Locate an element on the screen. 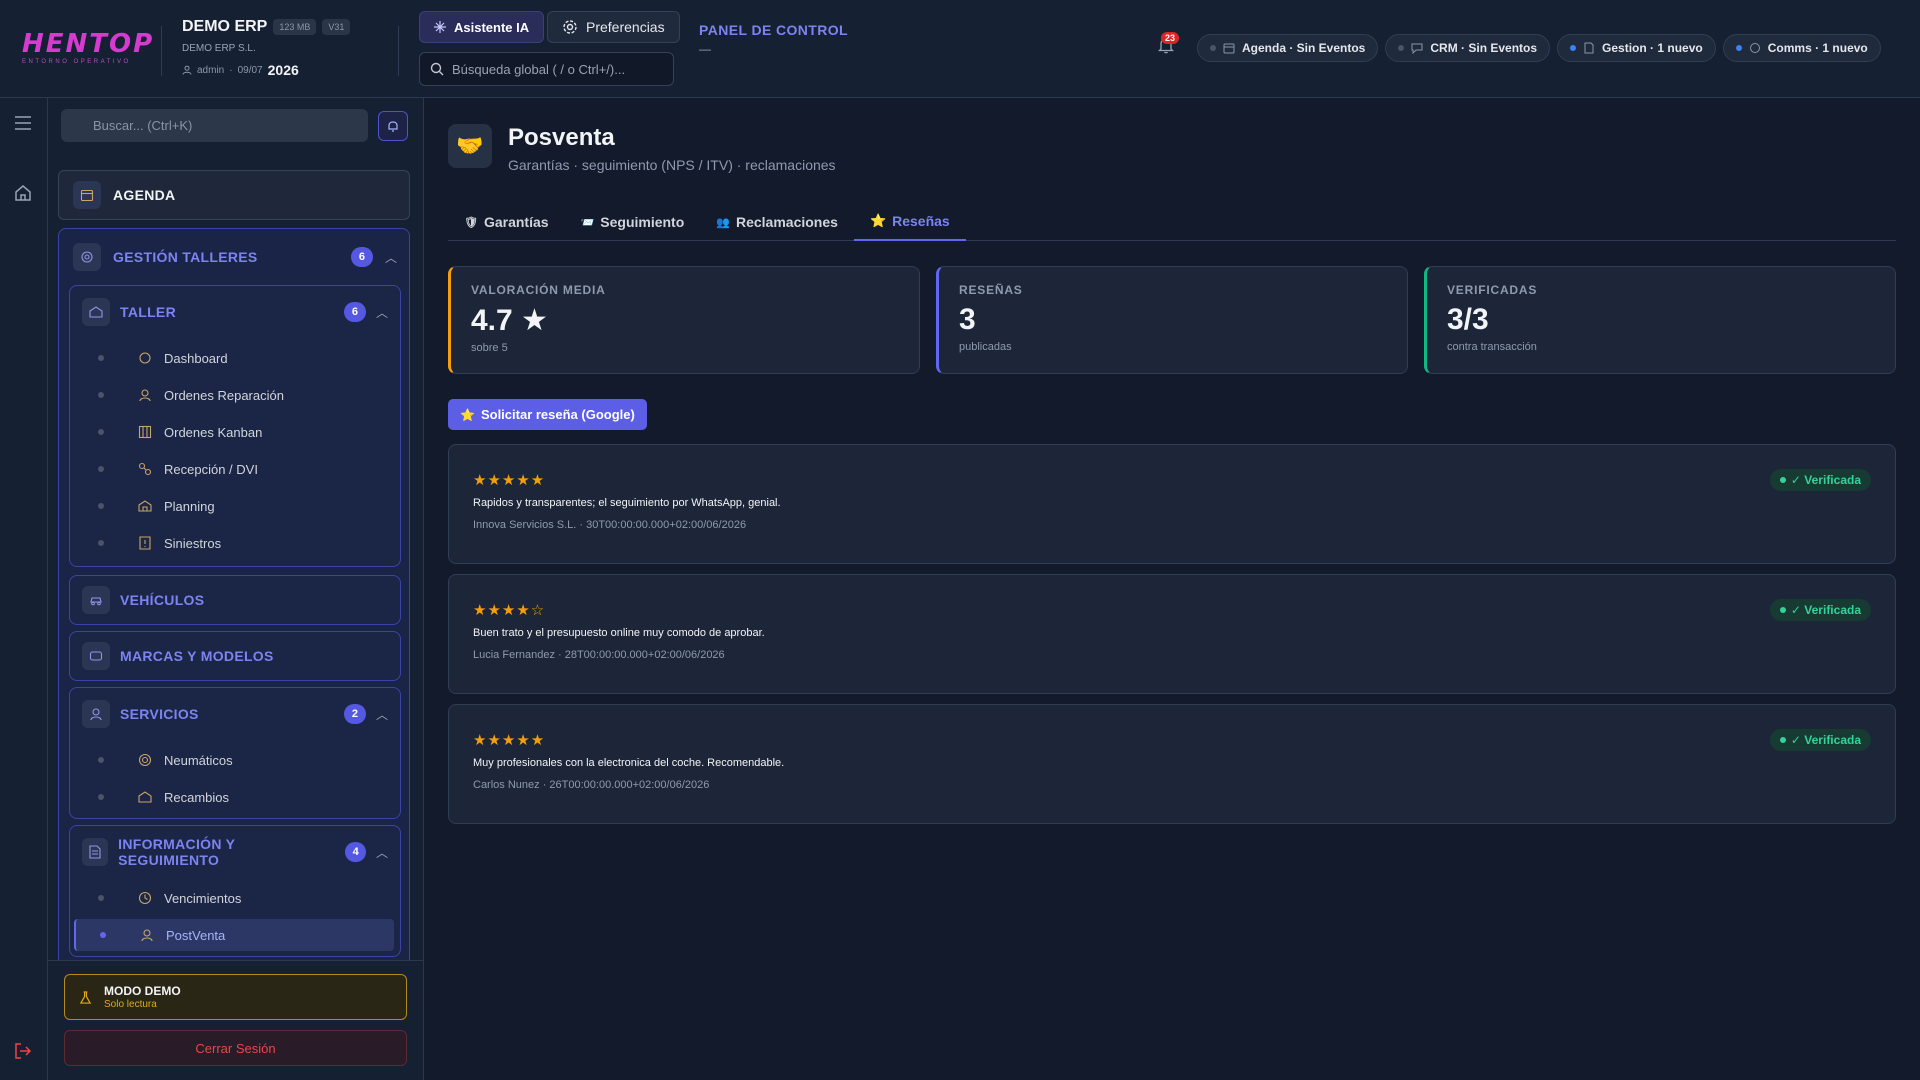  page-title: Posventa is located at coordinates (561, 137).